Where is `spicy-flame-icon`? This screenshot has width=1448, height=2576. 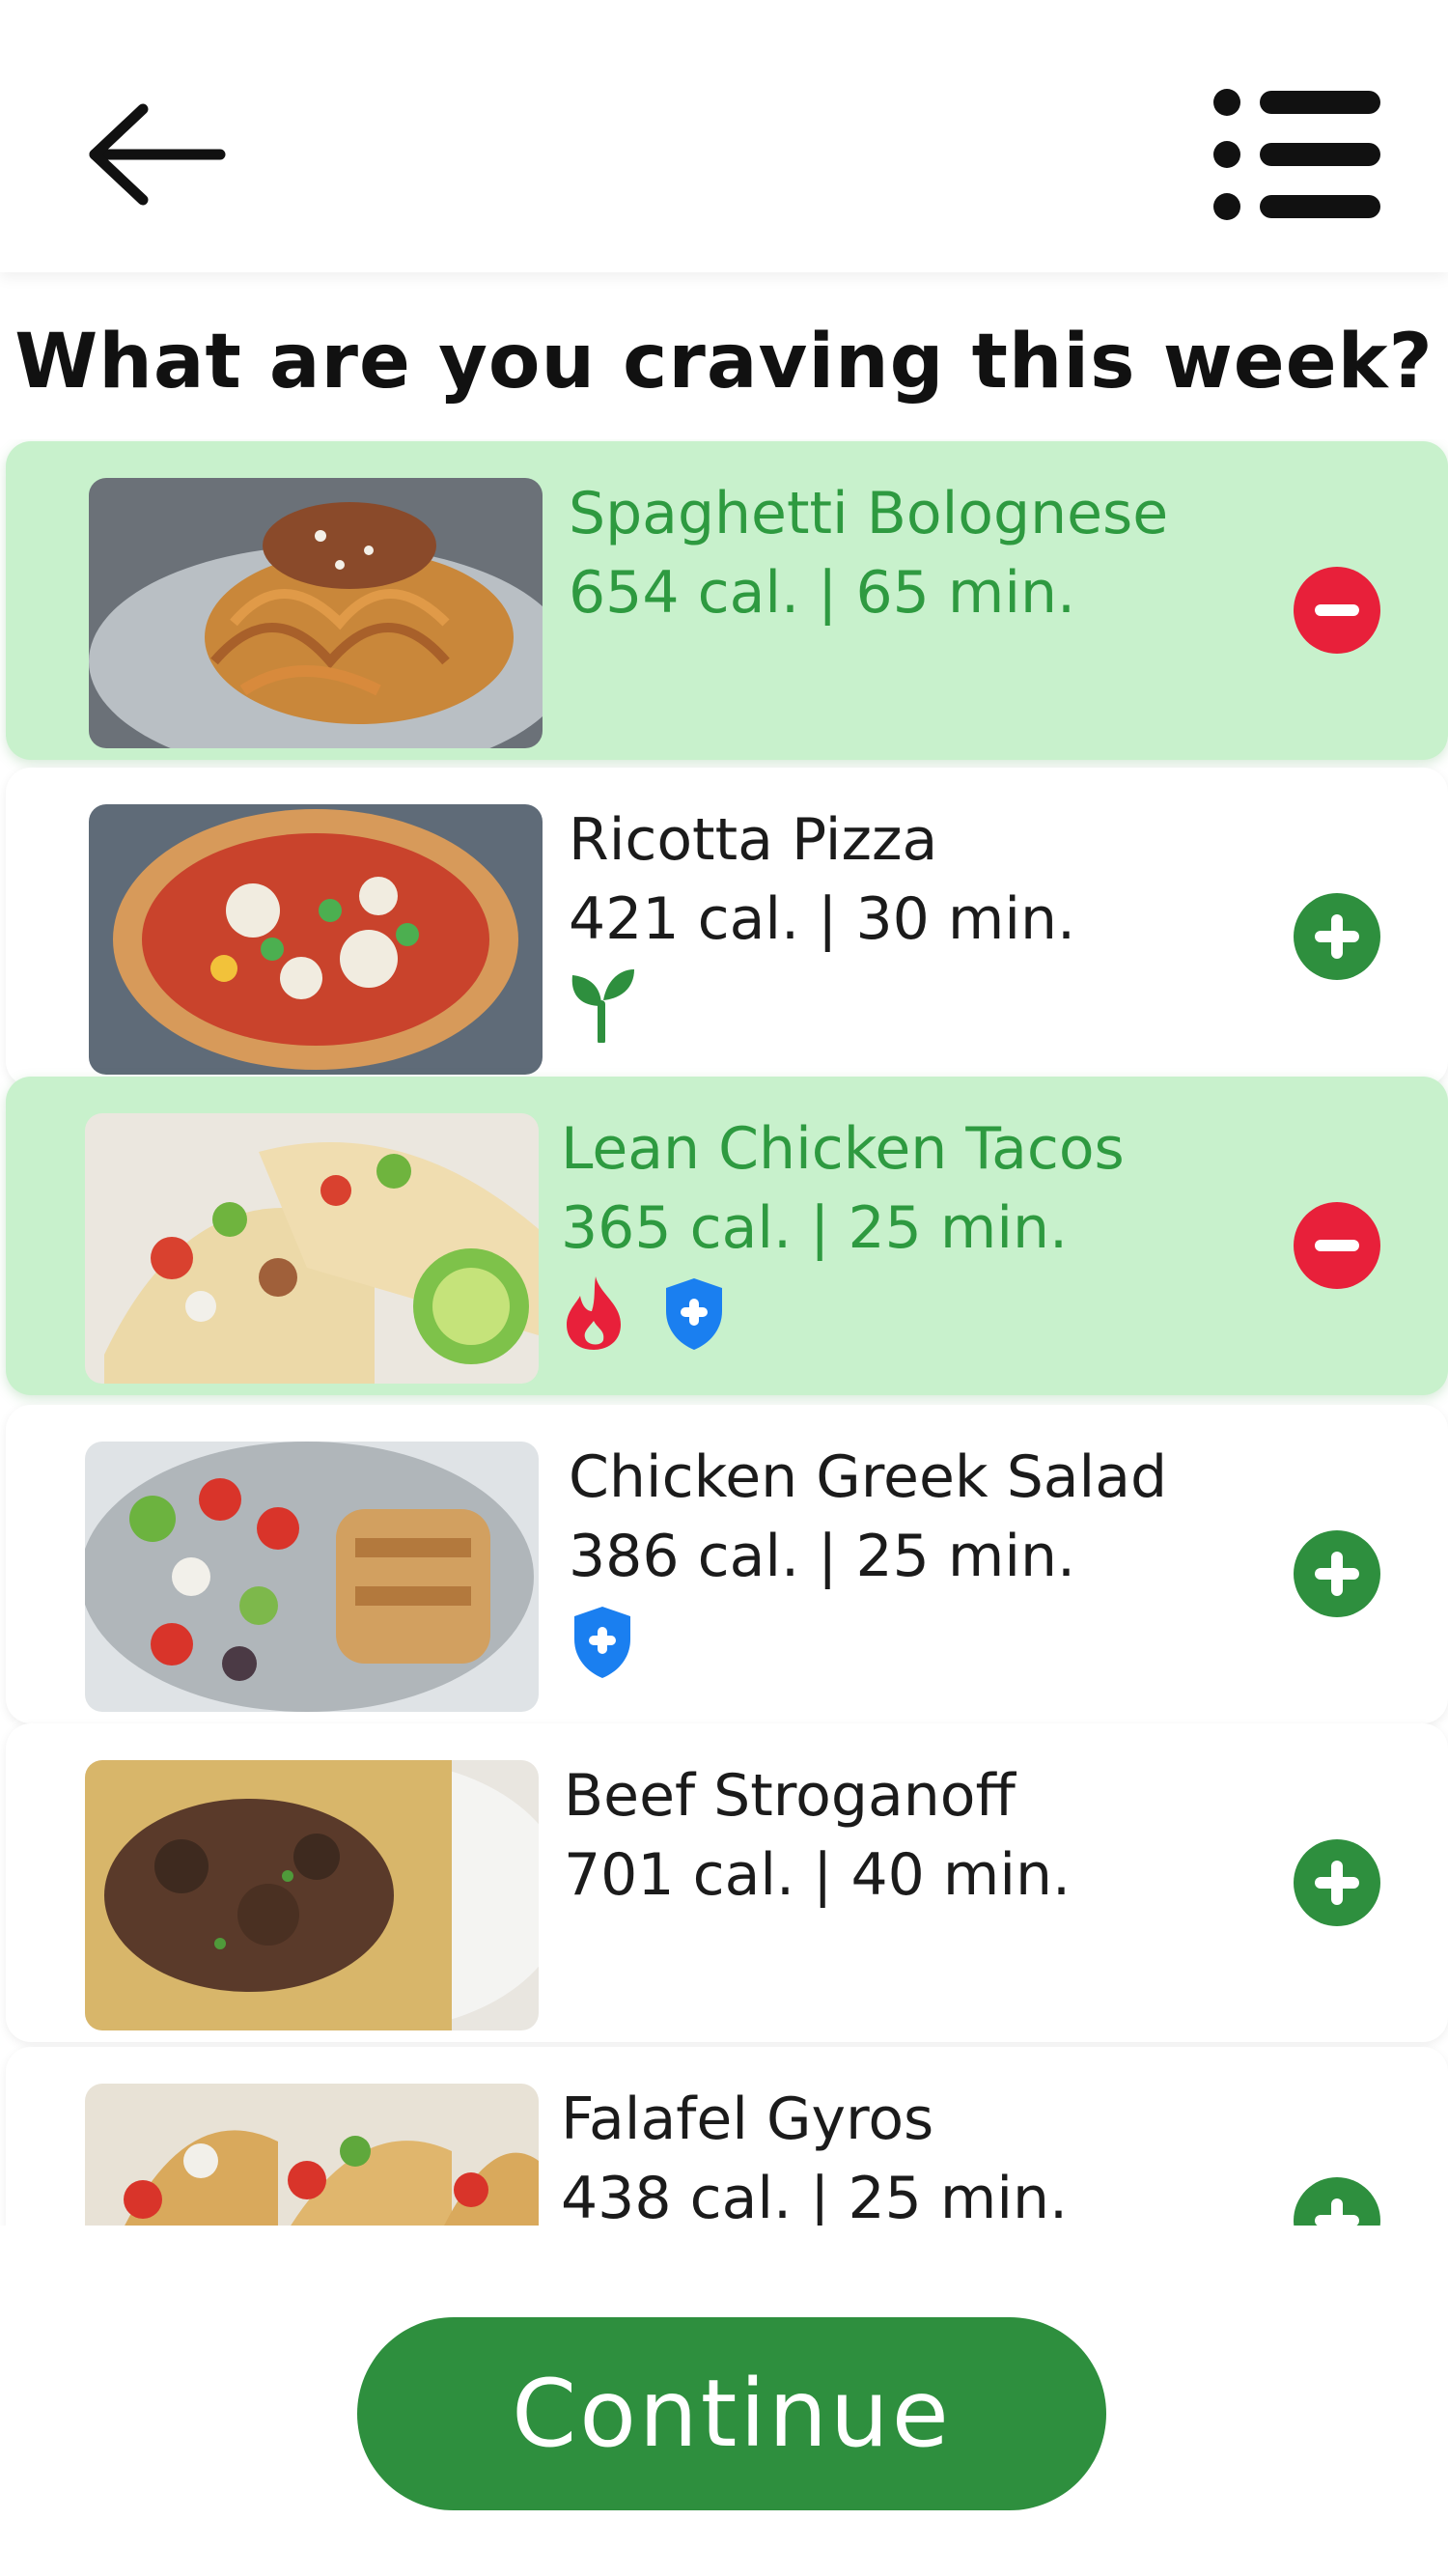 spicy-flame-icon is located at coordinates (594, 1313).